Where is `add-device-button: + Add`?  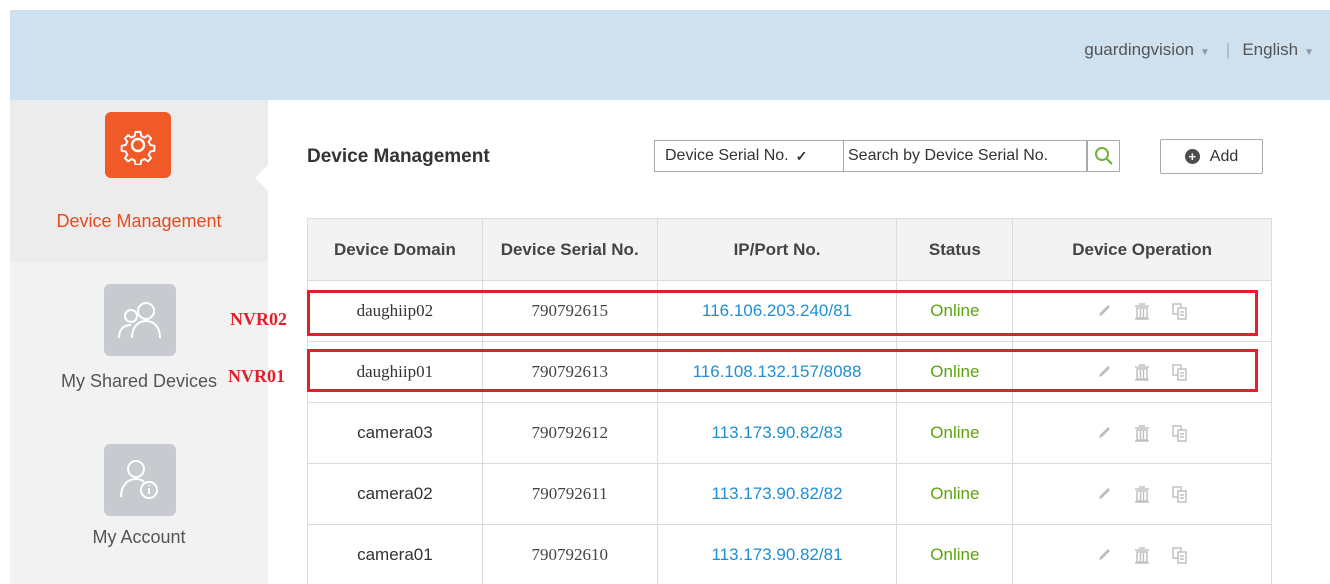 add-device-button: + Add is located at coordinates (1211, 156).